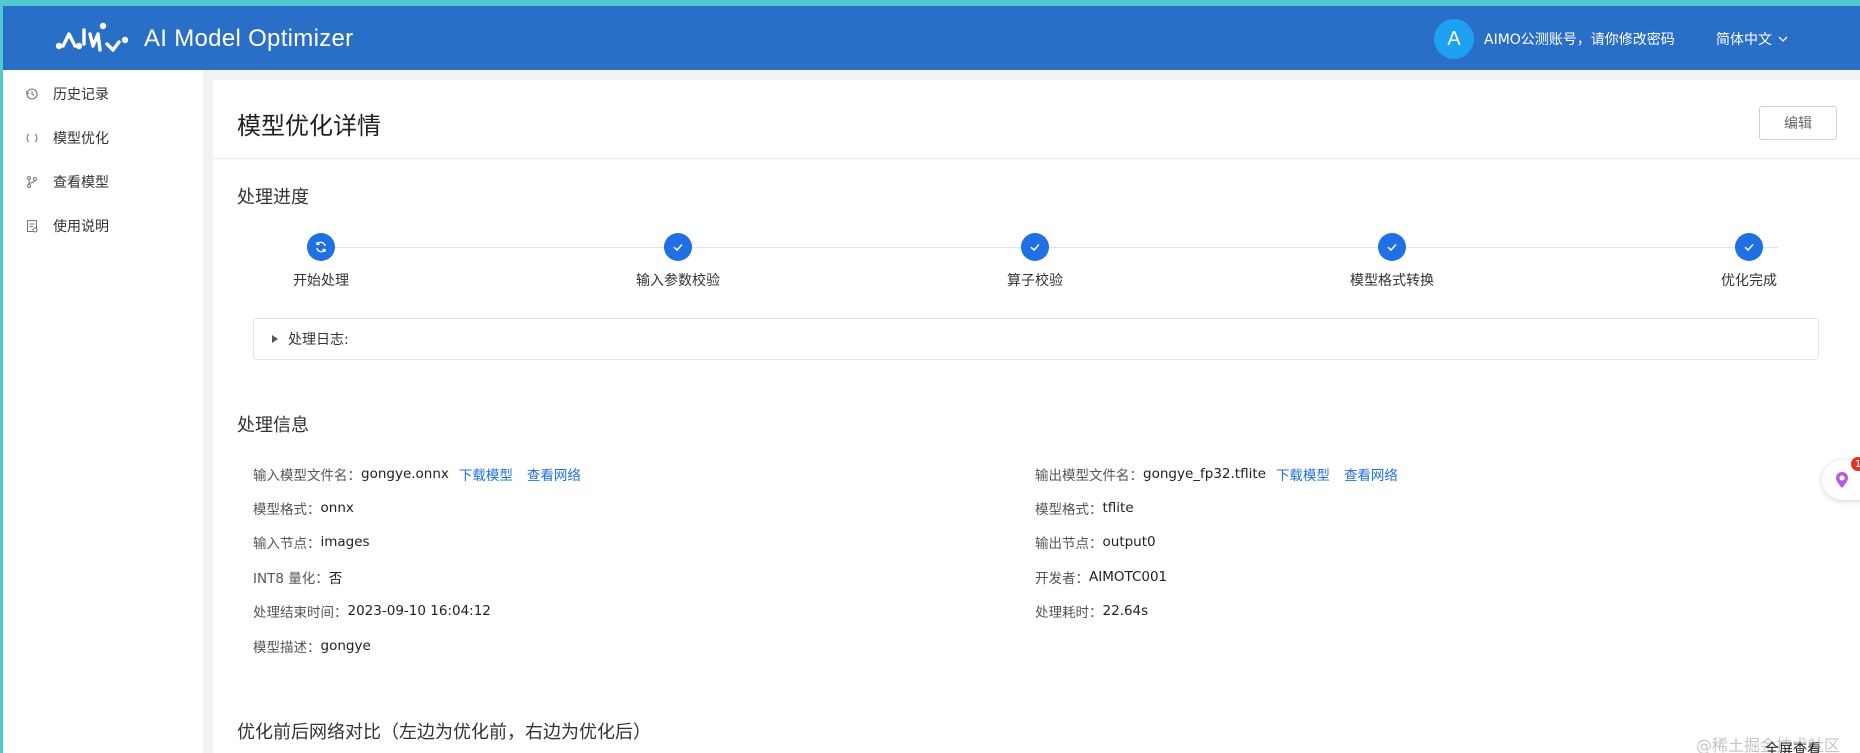 The image size is (1860, 753). I want to click on step-label: 输入参数校验, so click(678, 281).